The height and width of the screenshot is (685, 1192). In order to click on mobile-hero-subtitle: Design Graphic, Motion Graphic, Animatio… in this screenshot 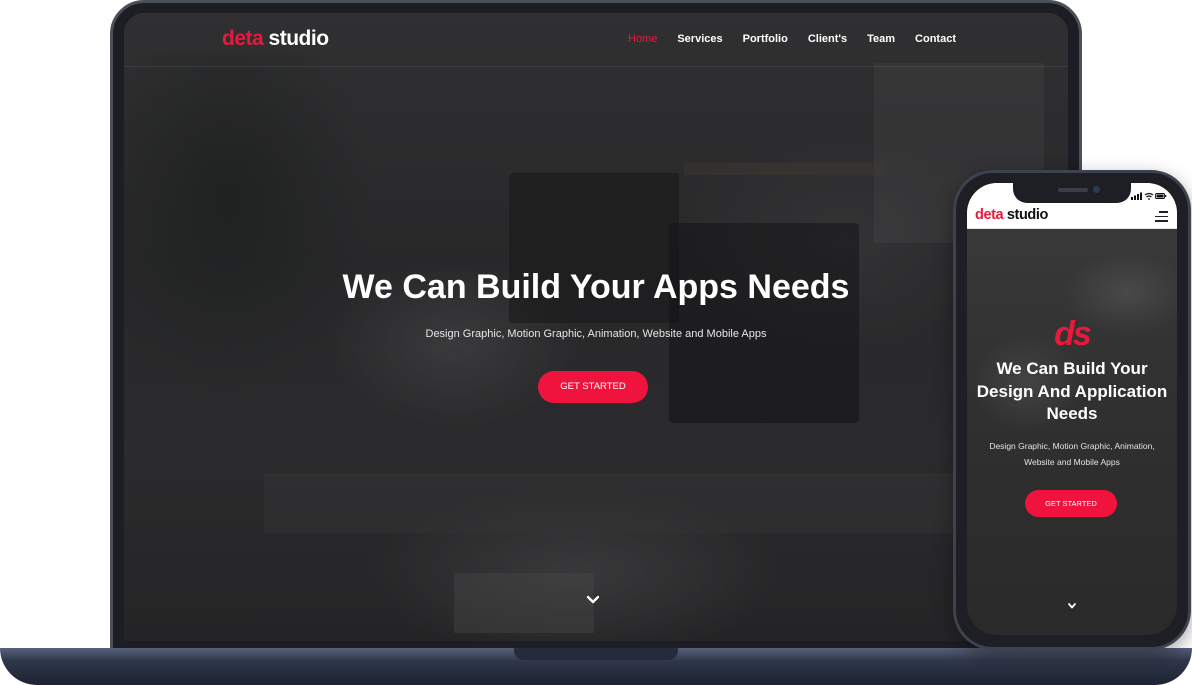, I will do `click(1072, 454)`.